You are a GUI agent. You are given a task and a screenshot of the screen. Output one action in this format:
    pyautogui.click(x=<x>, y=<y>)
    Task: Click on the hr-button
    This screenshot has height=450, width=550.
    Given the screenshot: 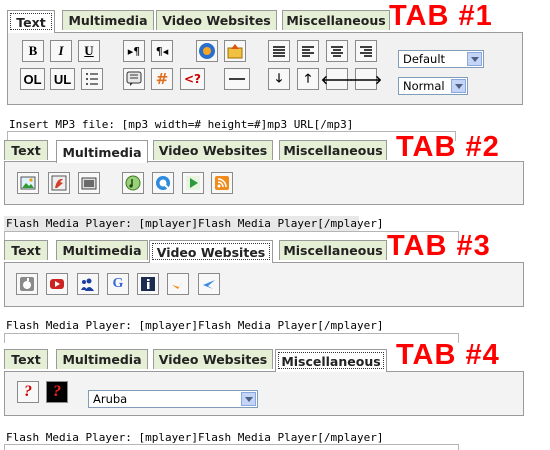 What is the action you would take?
    pyautogui.click(x=237, y=79)
    